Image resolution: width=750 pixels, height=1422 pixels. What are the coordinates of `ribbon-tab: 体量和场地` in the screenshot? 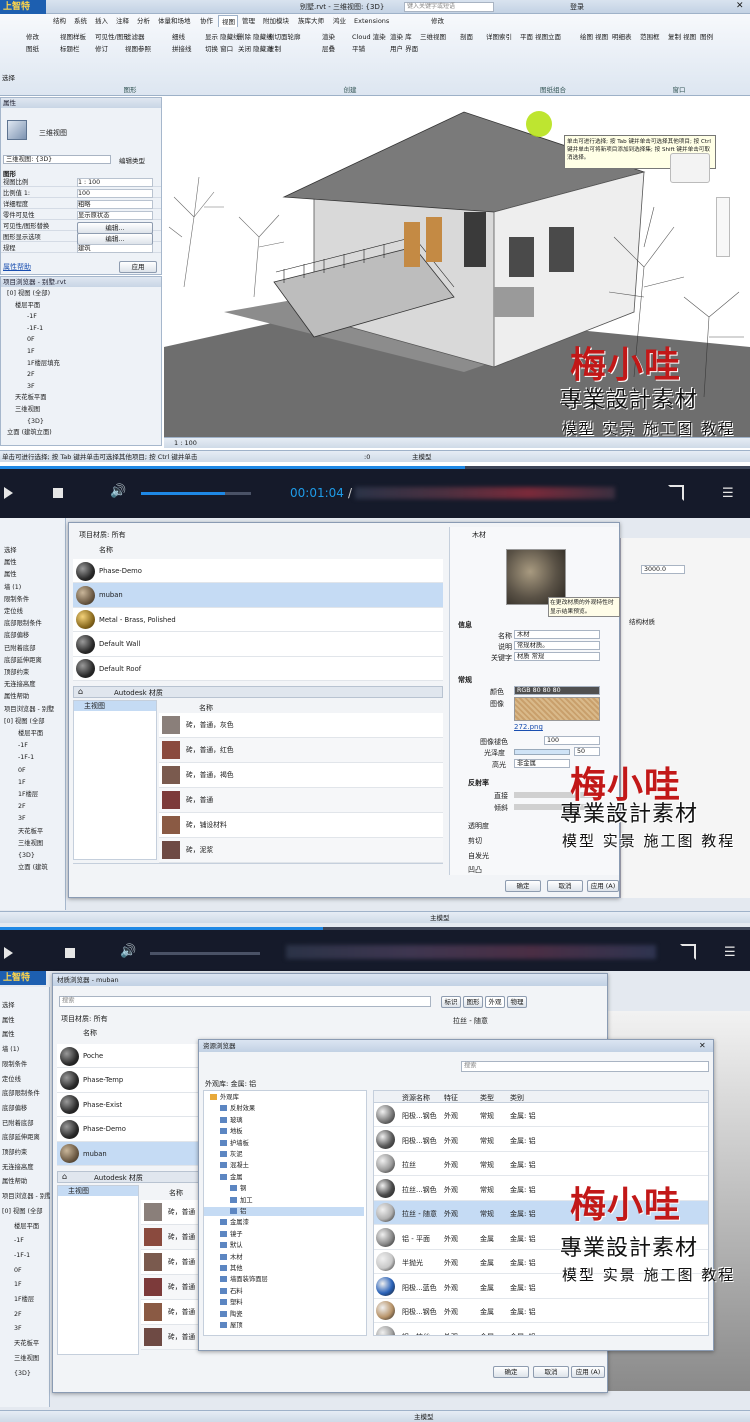 It's located at (175, 21).